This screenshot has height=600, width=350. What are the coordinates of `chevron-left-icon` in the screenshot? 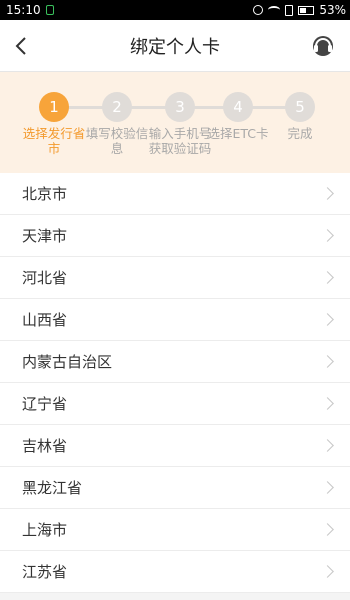 It's located at (20, 45).